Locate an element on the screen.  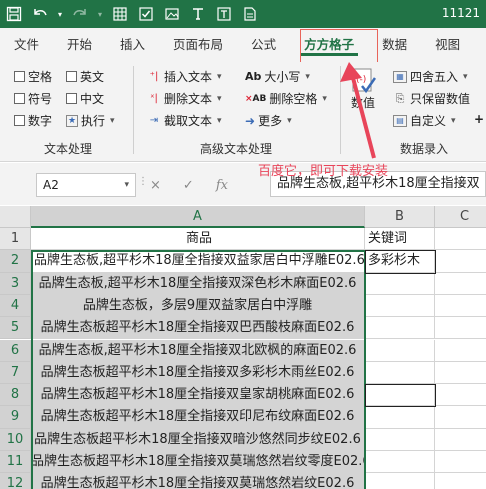
row-header: 4 is located at coordinates (15, 306).